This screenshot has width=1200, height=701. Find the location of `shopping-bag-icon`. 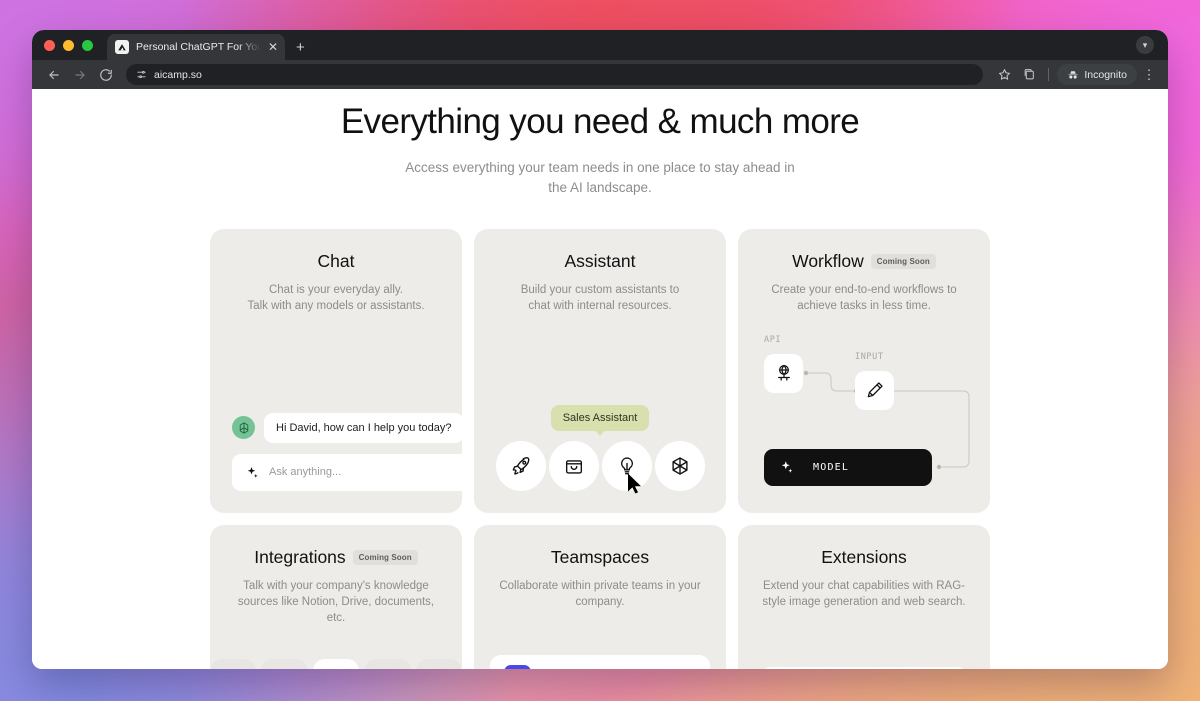

shopping-bag-icon is located at coordinates (573, 465).